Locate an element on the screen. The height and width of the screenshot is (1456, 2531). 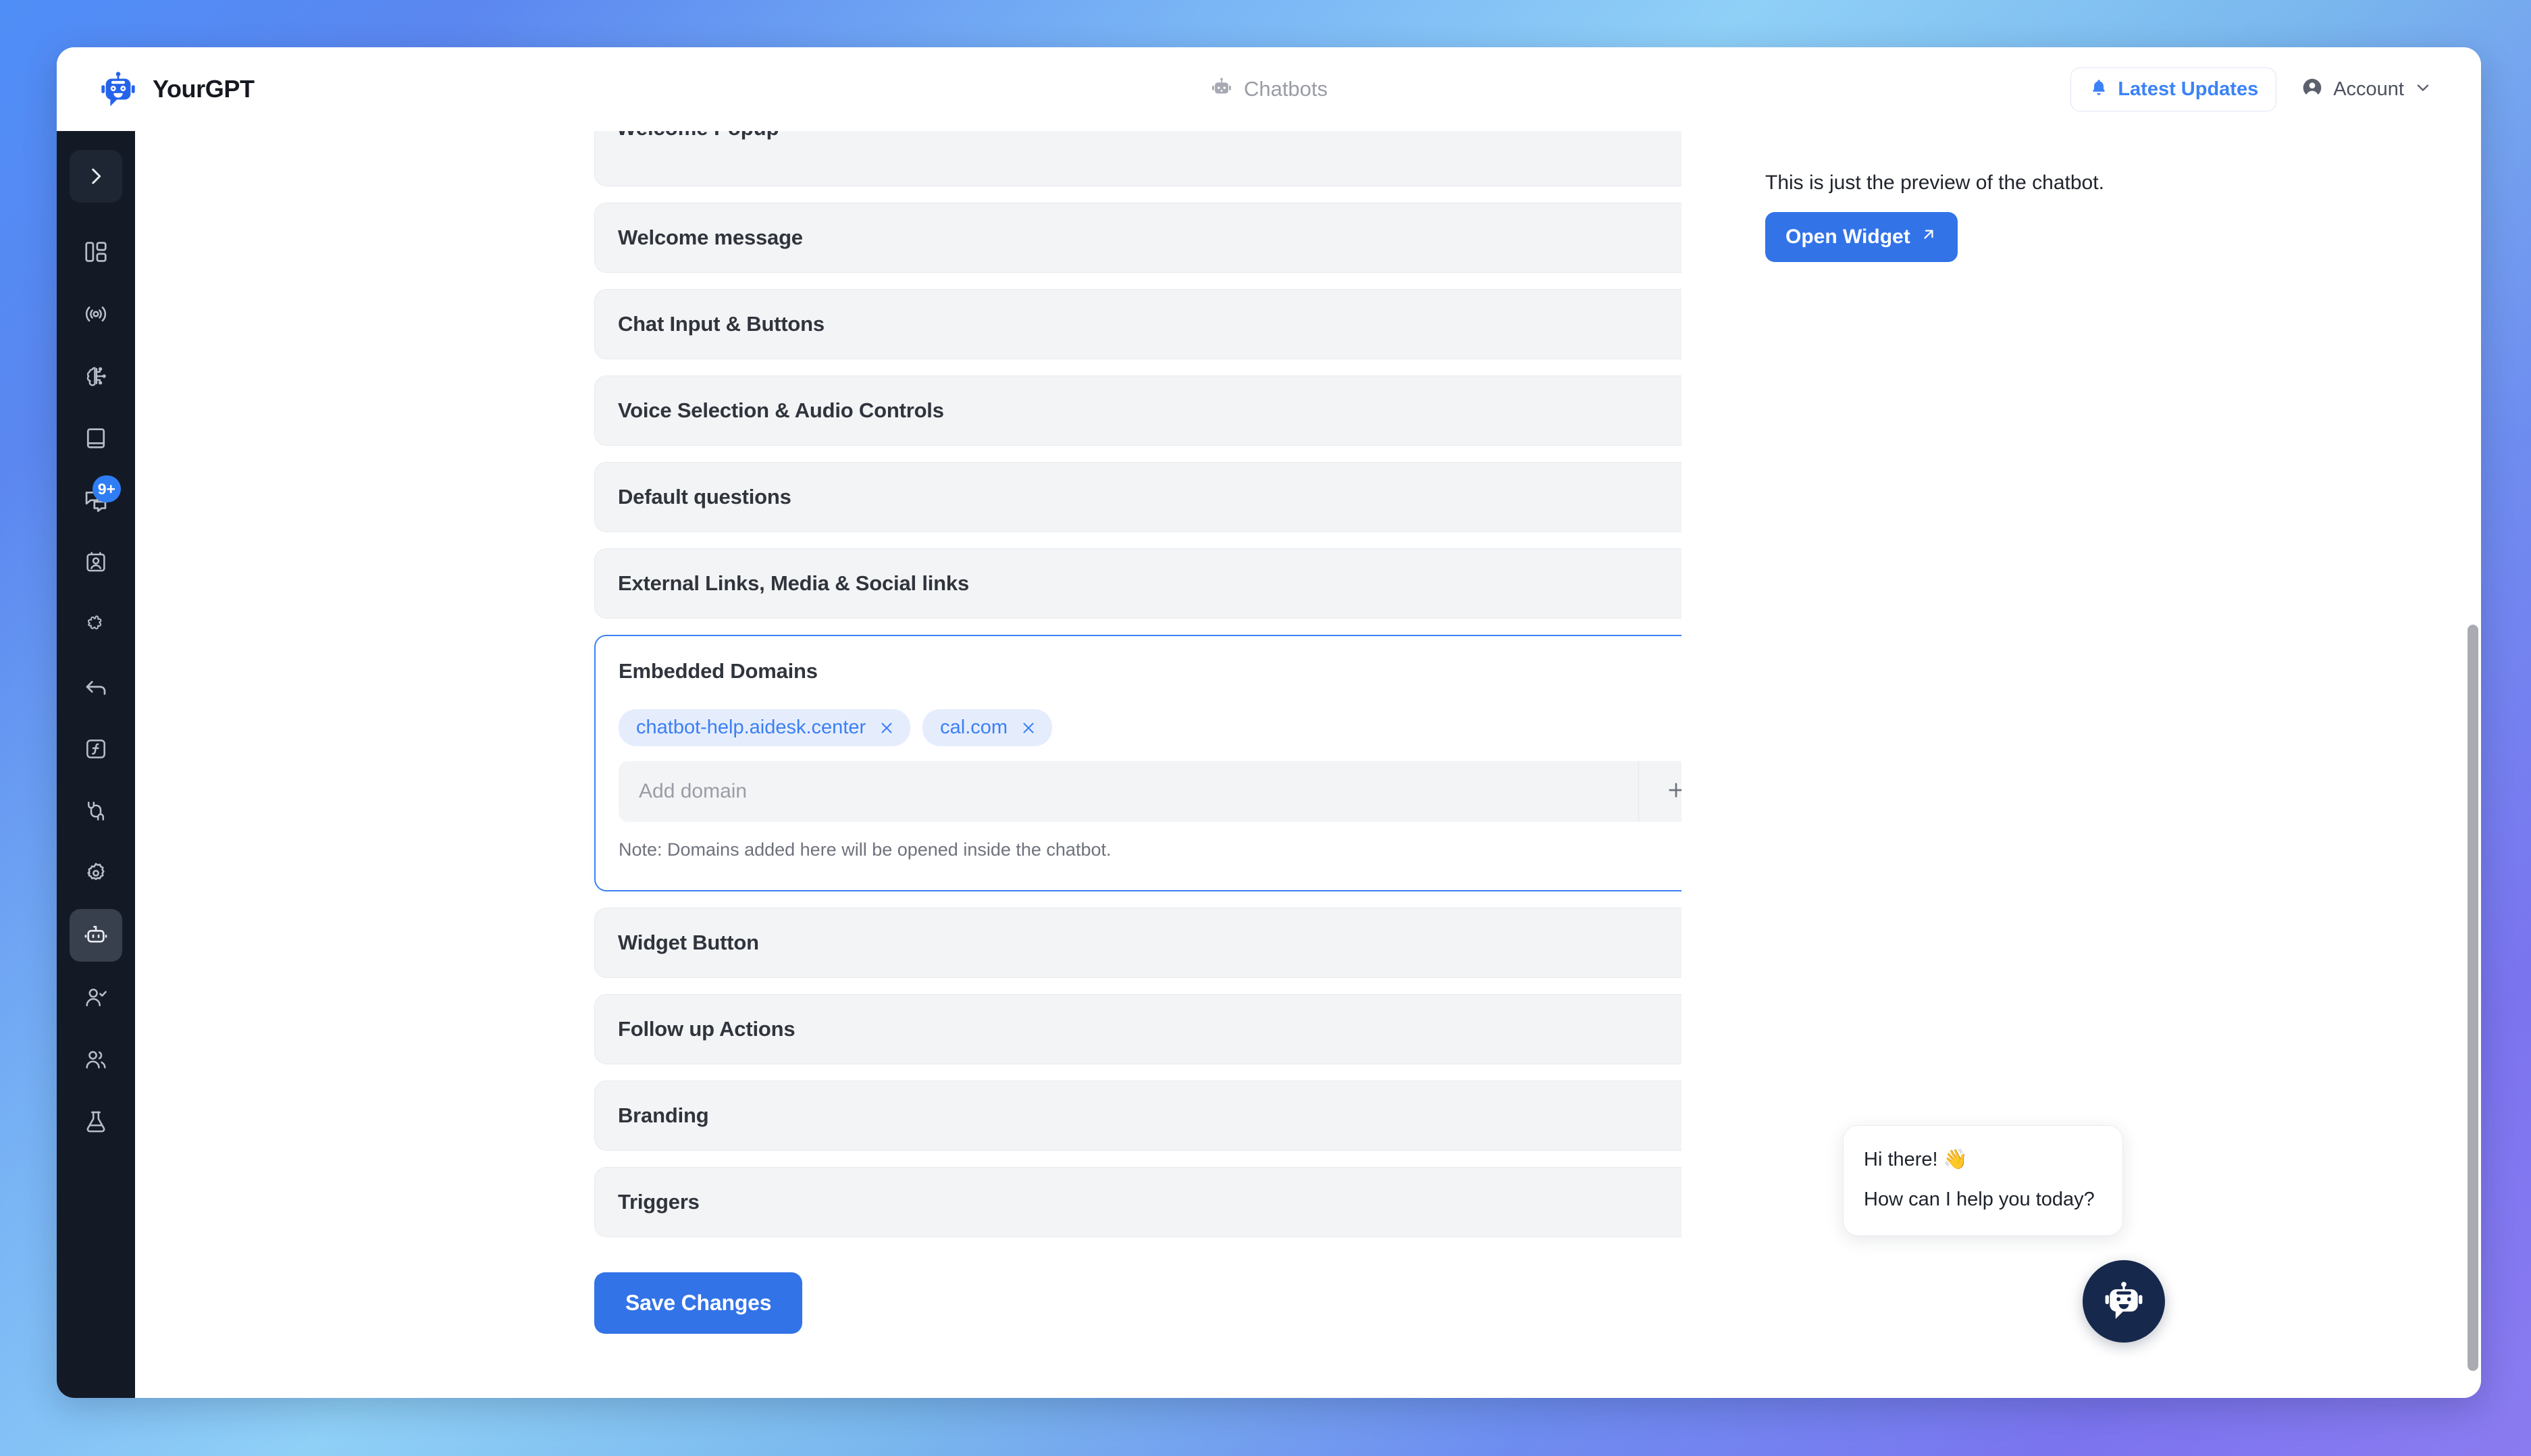
sidebar-item-ai-brain is located at coordinates (96, 376).